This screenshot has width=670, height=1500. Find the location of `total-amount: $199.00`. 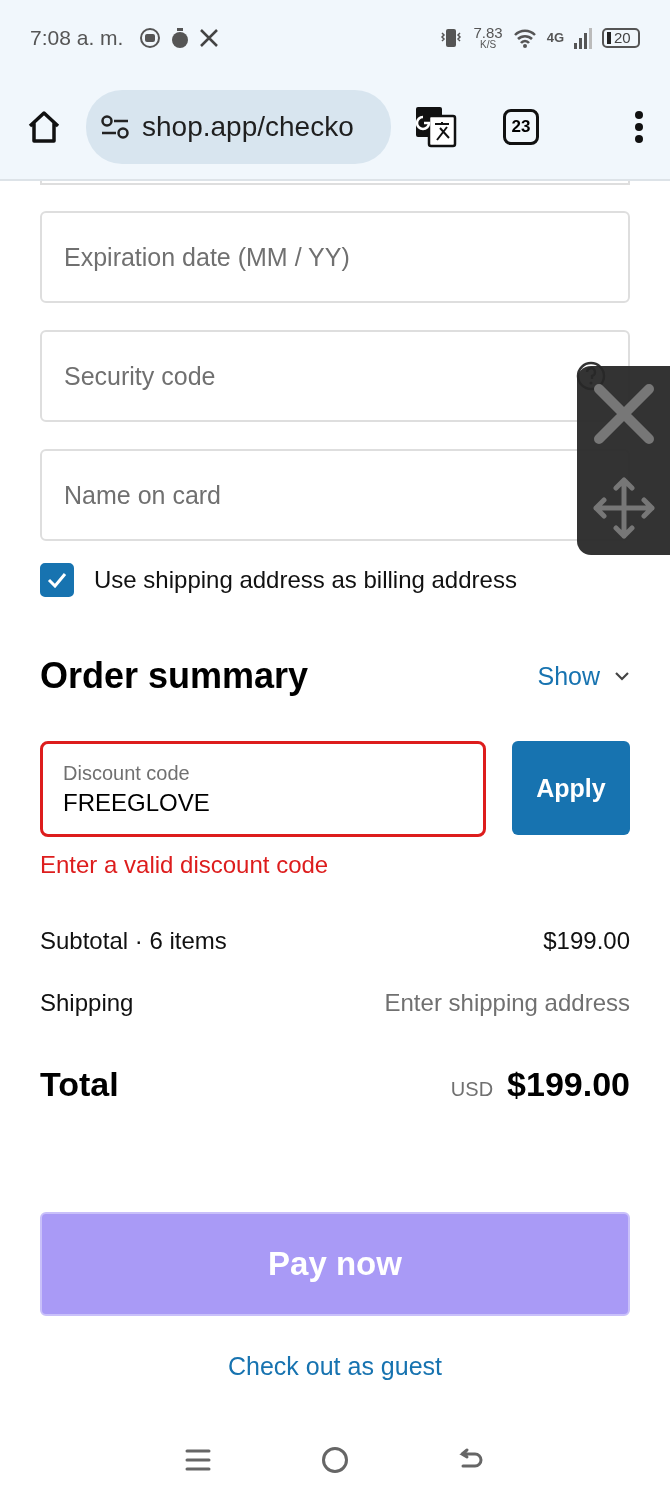

total-amount: $199.00 is located at coordinates (568, 1084).